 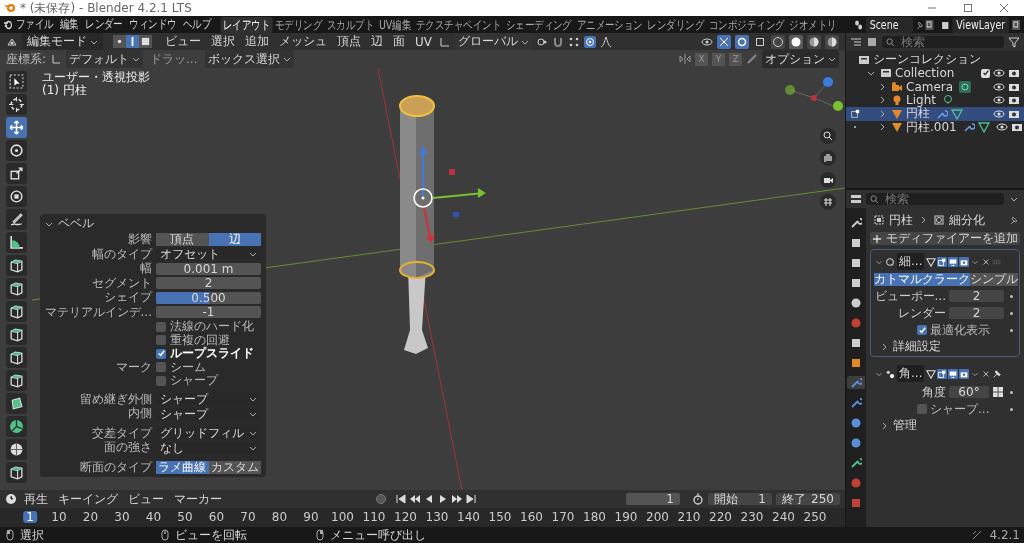 What do you see at coordinates (676, 24) in the screenshot?
I see `workspace-tab: レンダリング` at bounding box center [676, 24].